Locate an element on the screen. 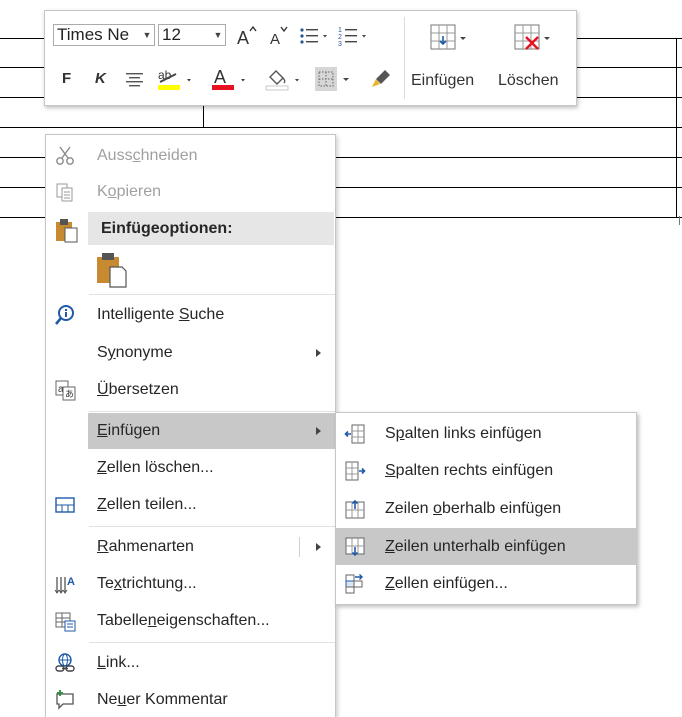 The width and height of the screenshot is (682, 717). menu-item-label: Einfügen is located at coordinates (129, 430).